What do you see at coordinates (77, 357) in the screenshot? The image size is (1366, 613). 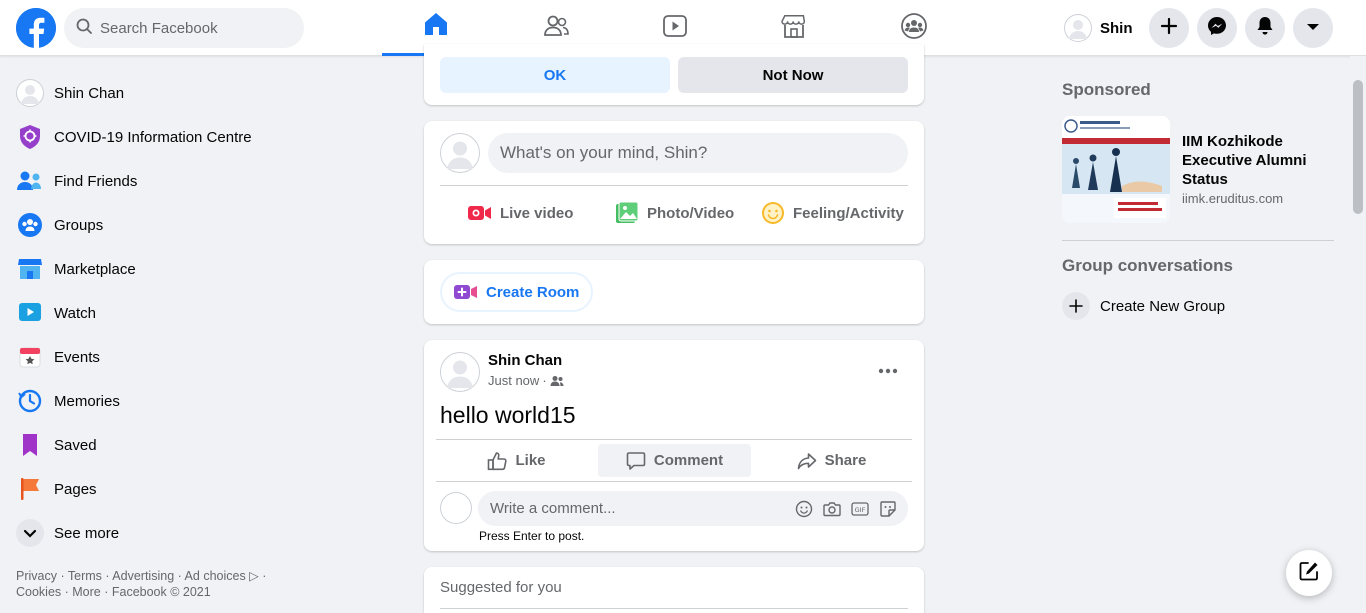 I see `sidebar-item-label: Events` at bounding box center [77, 357].